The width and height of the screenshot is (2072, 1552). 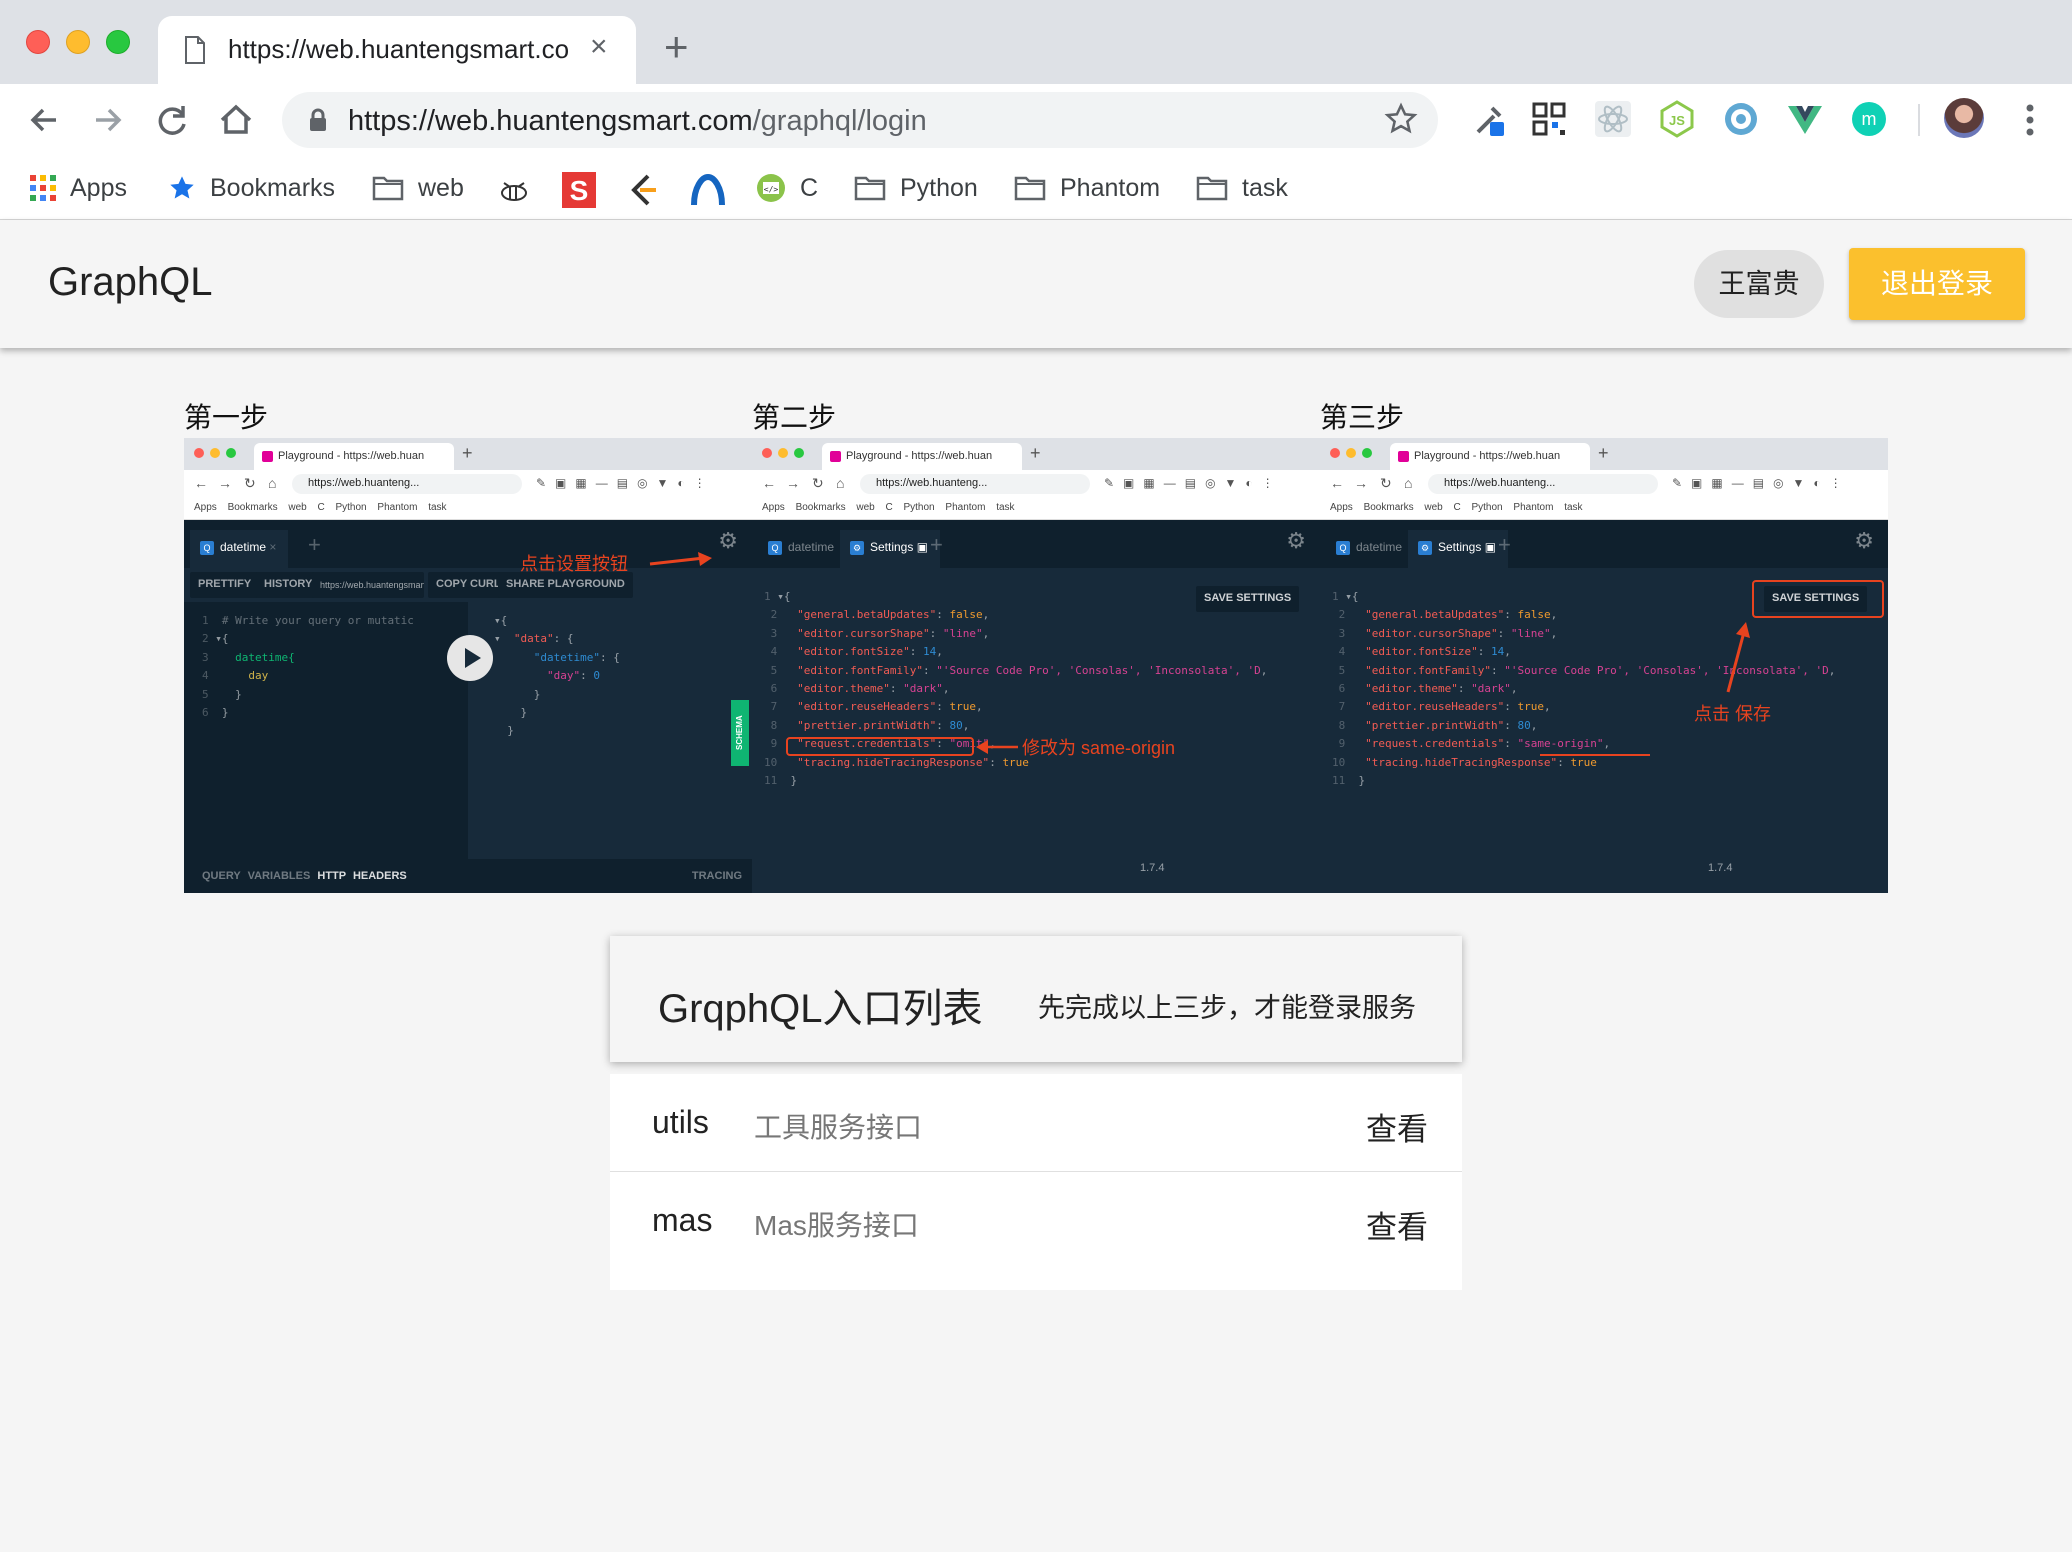 I want to click on query-variables-bar: QUERY VARIABLES HTTP HEADERS TRACING, so click(x=468, y=876).